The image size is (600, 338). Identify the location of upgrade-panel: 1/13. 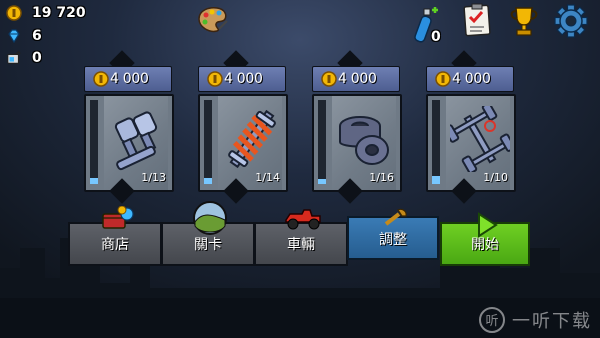
(129, 143).